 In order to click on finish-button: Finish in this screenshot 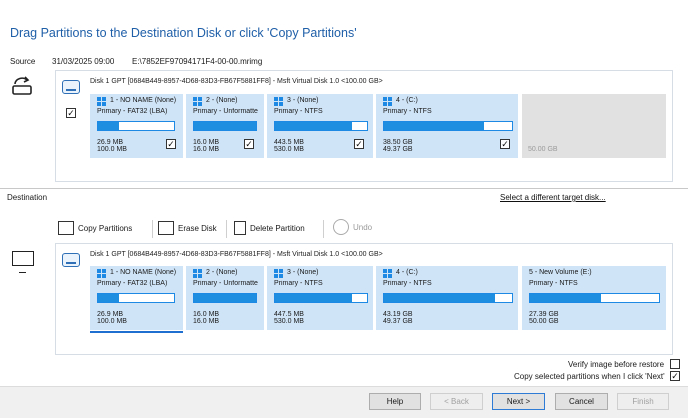, I will do `click(643, 401)`.